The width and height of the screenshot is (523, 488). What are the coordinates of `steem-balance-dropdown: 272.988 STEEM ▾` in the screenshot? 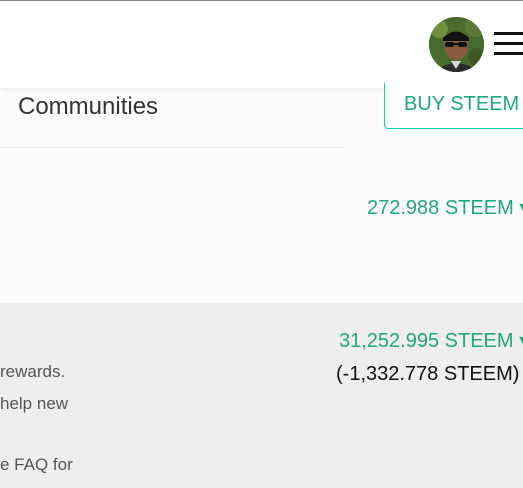 It's located at (445, 208).